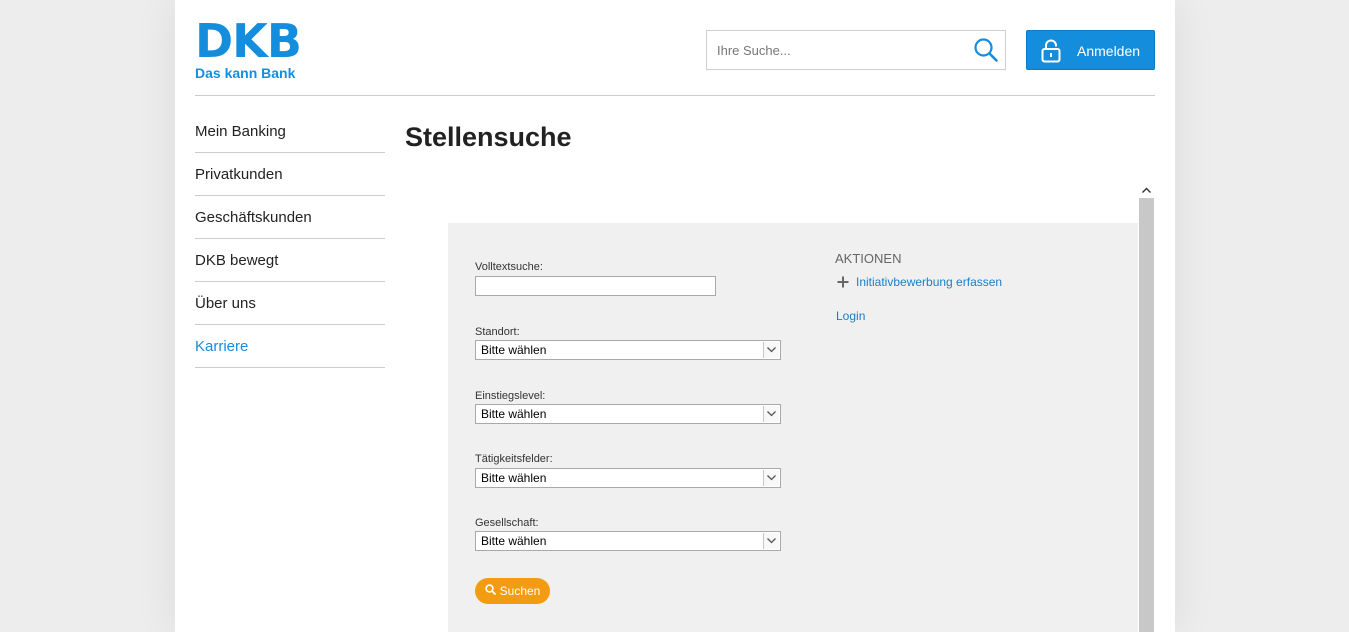  Describe the element at coordinates (510, 396) in the screenshot. I see `einstiegslevel-label: Einstiegslevel:` at that location.